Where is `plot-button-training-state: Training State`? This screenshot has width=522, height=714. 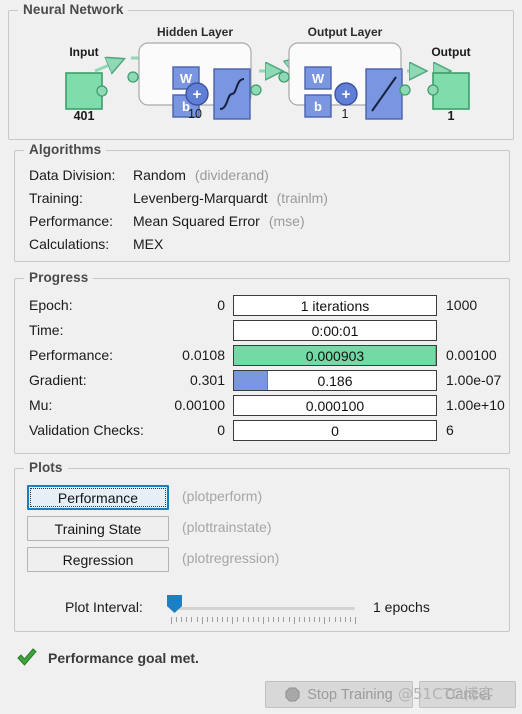
plot-button-training-state: Training State is located at coordinates (98, 528).